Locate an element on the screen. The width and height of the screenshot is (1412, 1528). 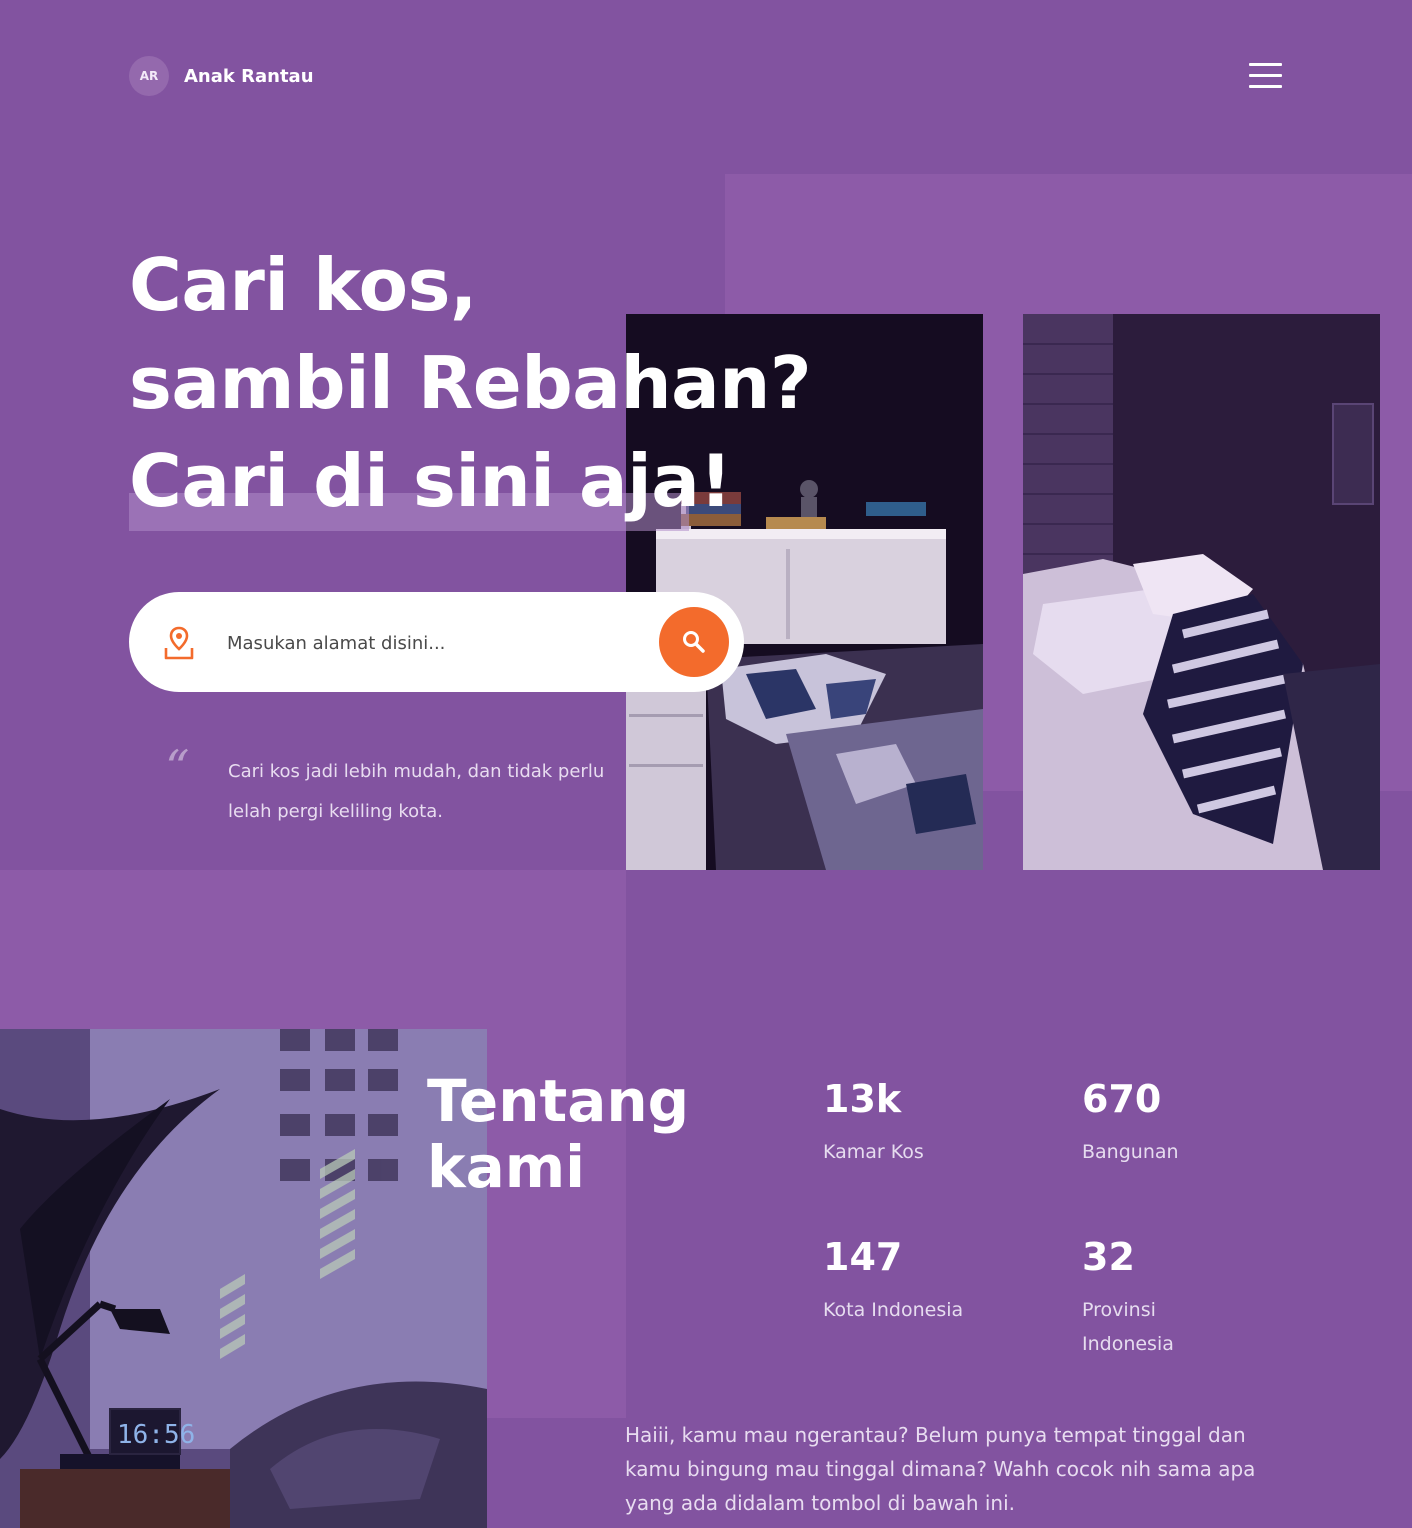
logo: AR Anak Rantau is located at coordinates (221, 76).